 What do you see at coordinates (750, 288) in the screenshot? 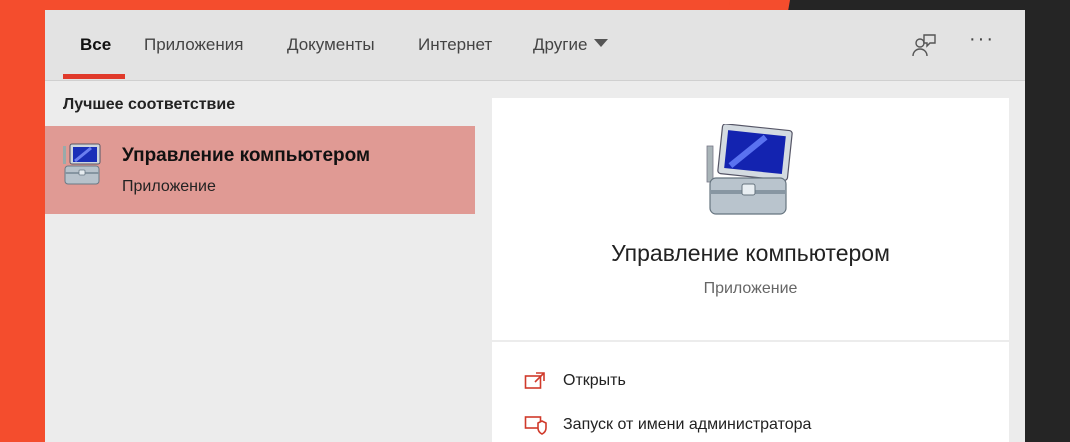
I see `detail-subtitle: Приложение` at bounding box center [750, 288].